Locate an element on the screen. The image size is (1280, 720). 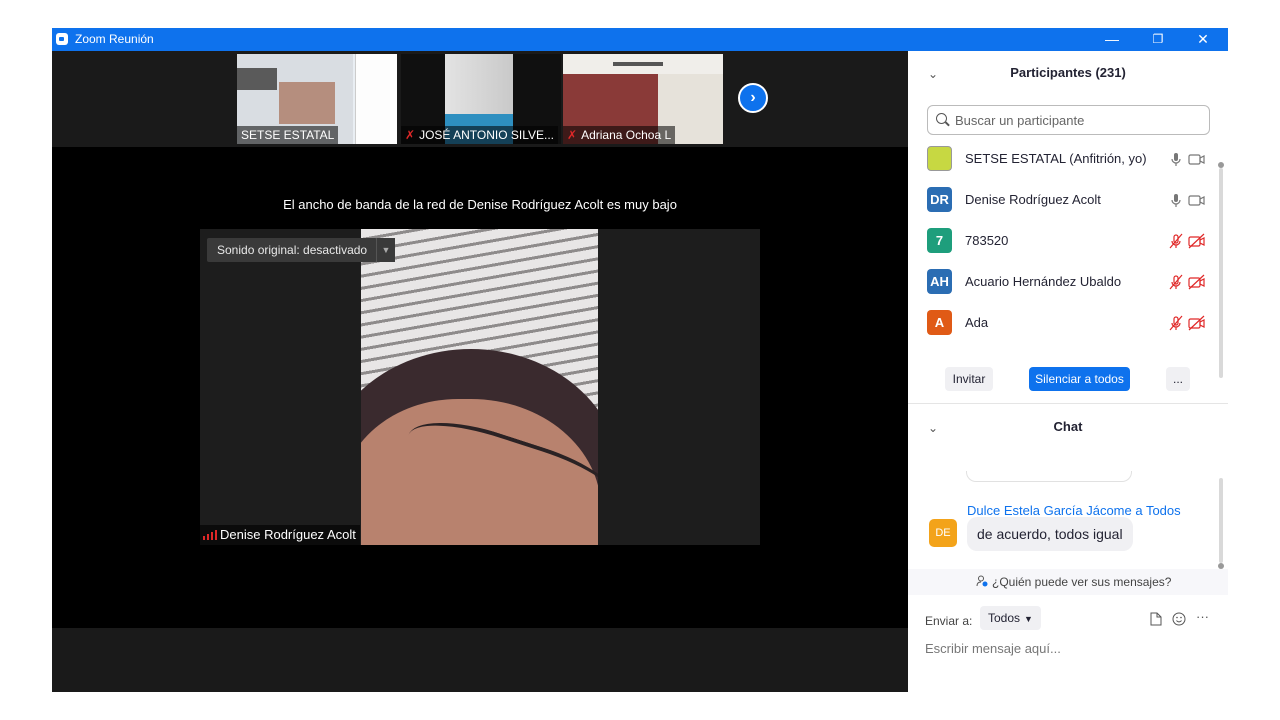
participant-name: SETSE ESTATAL (Anfitrión, yo) is located at coordinates (1056, 158).